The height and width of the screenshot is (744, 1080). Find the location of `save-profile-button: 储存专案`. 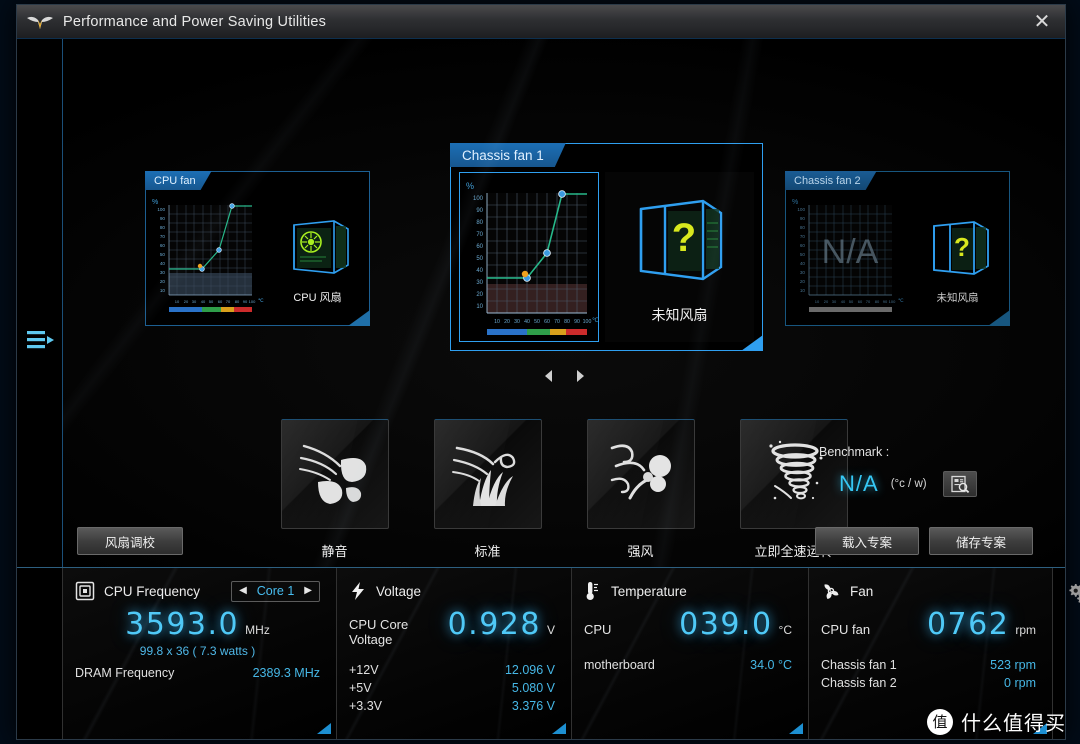

save-profile-button: 储存专案 is located at coordinates (981, 541).